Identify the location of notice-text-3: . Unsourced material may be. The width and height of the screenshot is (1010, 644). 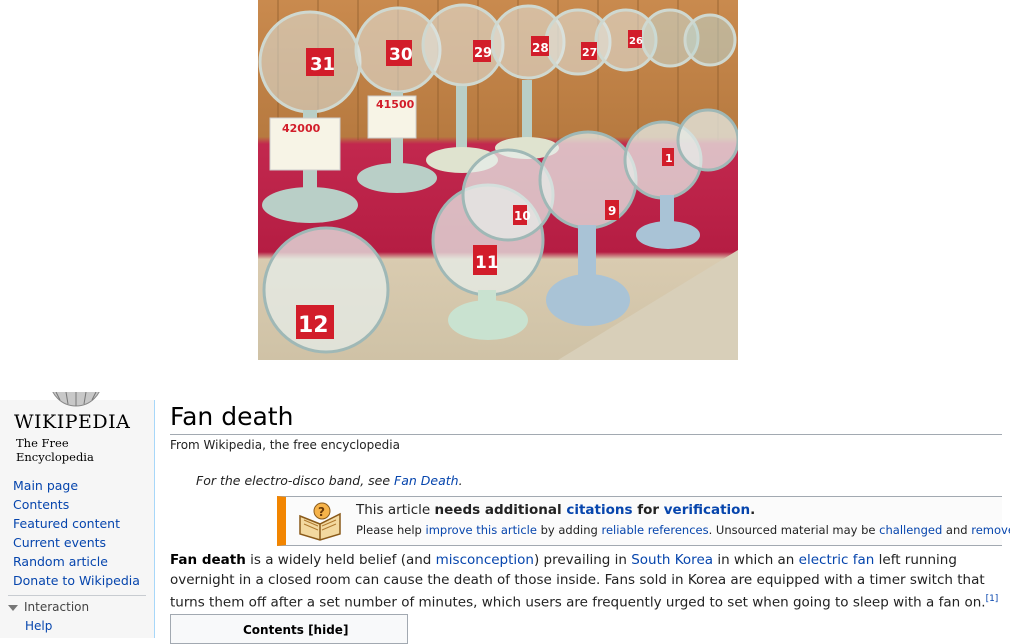
(794, 530).